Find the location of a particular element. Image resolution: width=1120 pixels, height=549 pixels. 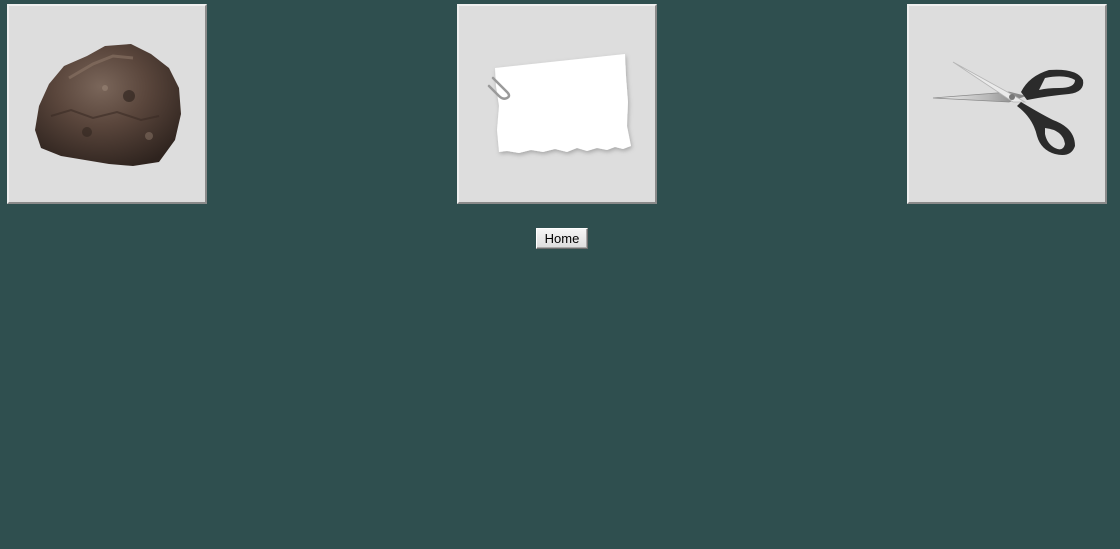

rock-choice-button is located at coordinates (107, 104).